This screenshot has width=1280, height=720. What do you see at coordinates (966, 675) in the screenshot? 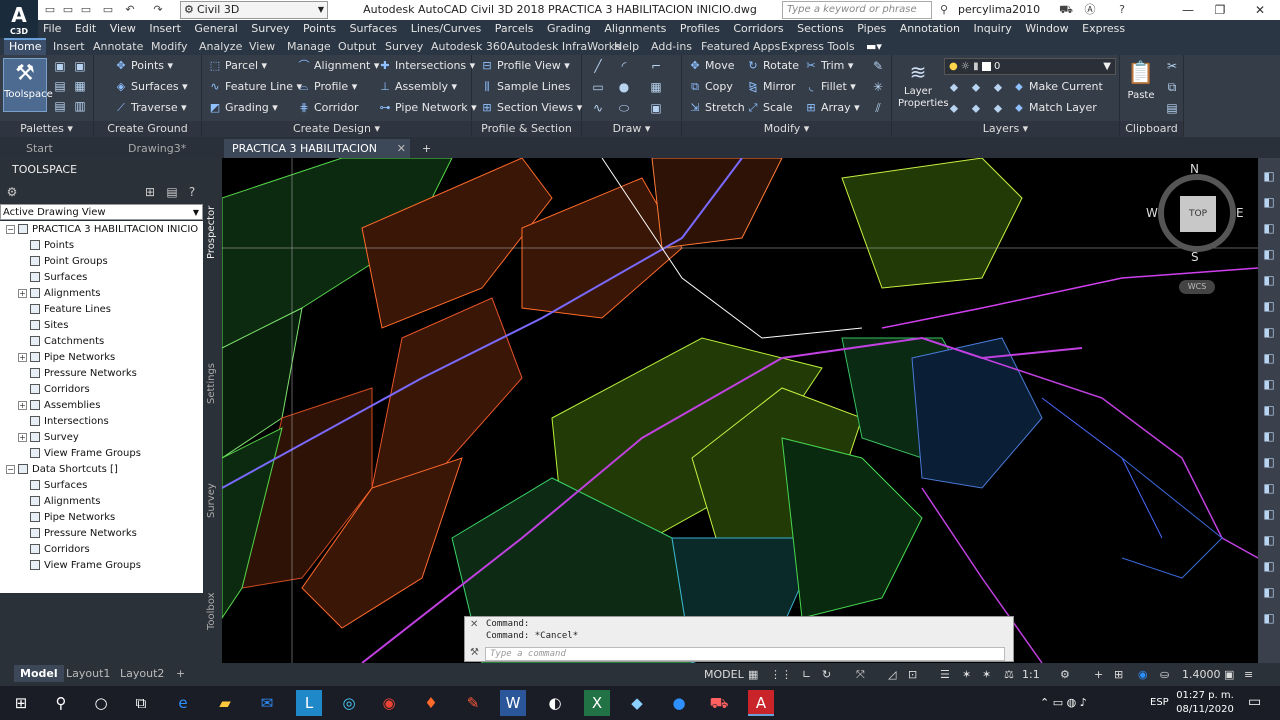
I see `annotation-visibility-icon: ✶` at bounding box center [966, 675].